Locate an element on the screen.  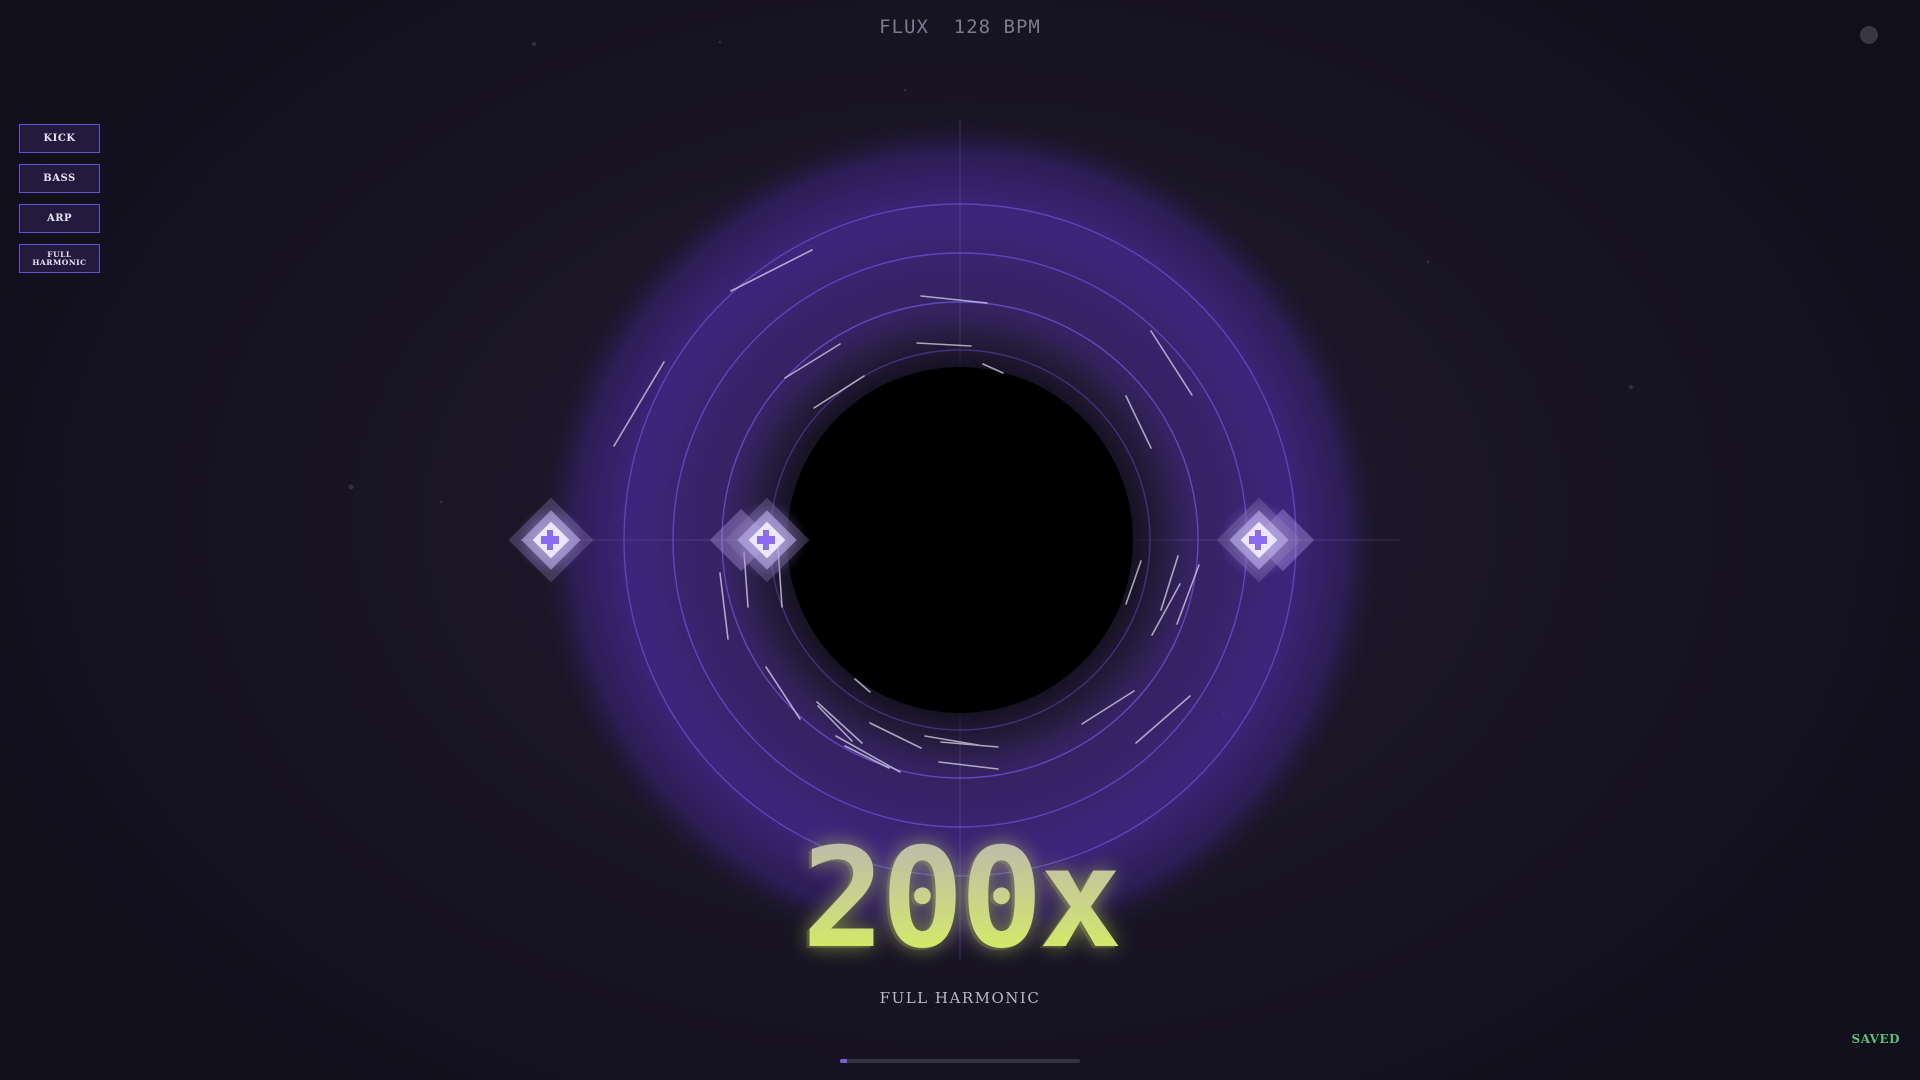
settings-dot-icon is located at coordinates (1869, 35).